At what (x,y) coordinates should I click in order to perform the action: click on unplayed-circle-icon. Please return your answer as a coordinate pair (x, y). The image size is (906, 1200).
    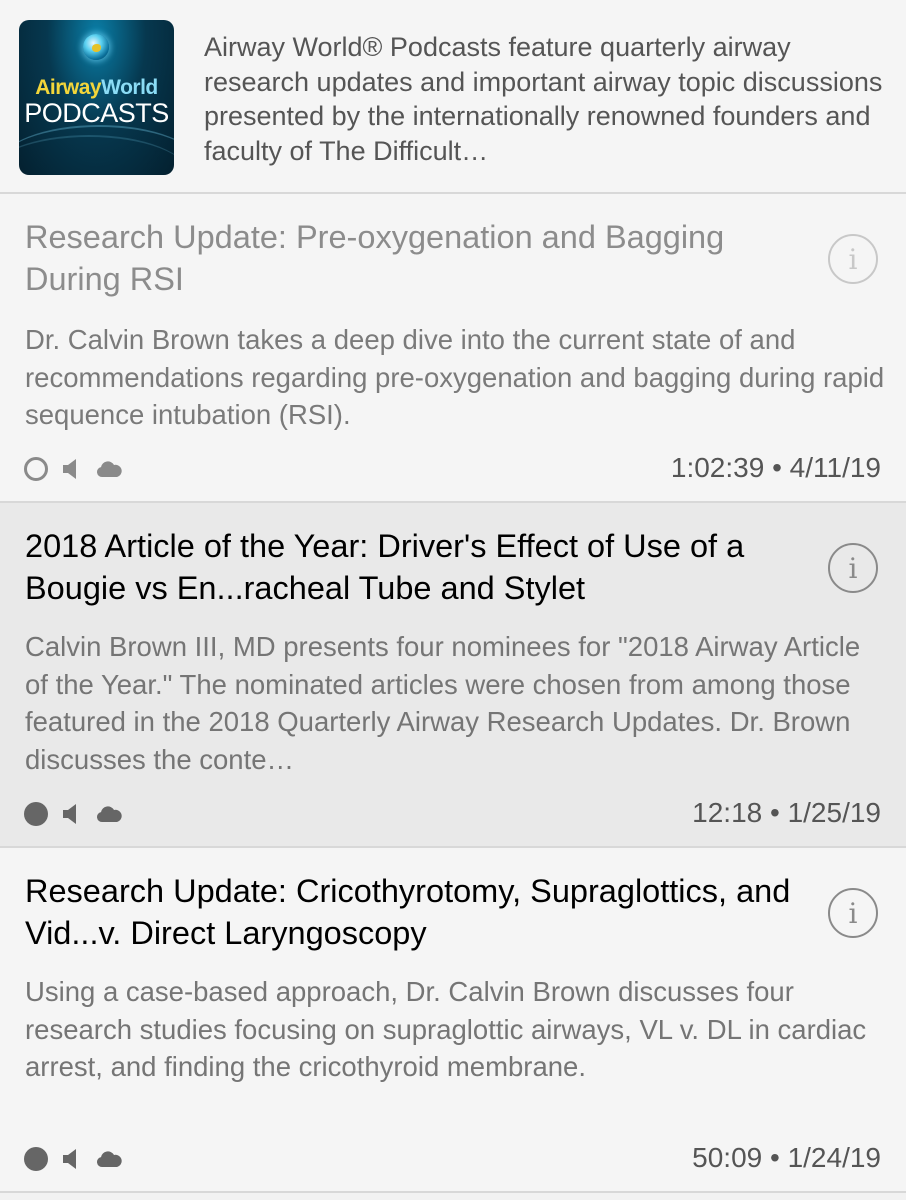
    Looking at the image, I should click on (36, 469).